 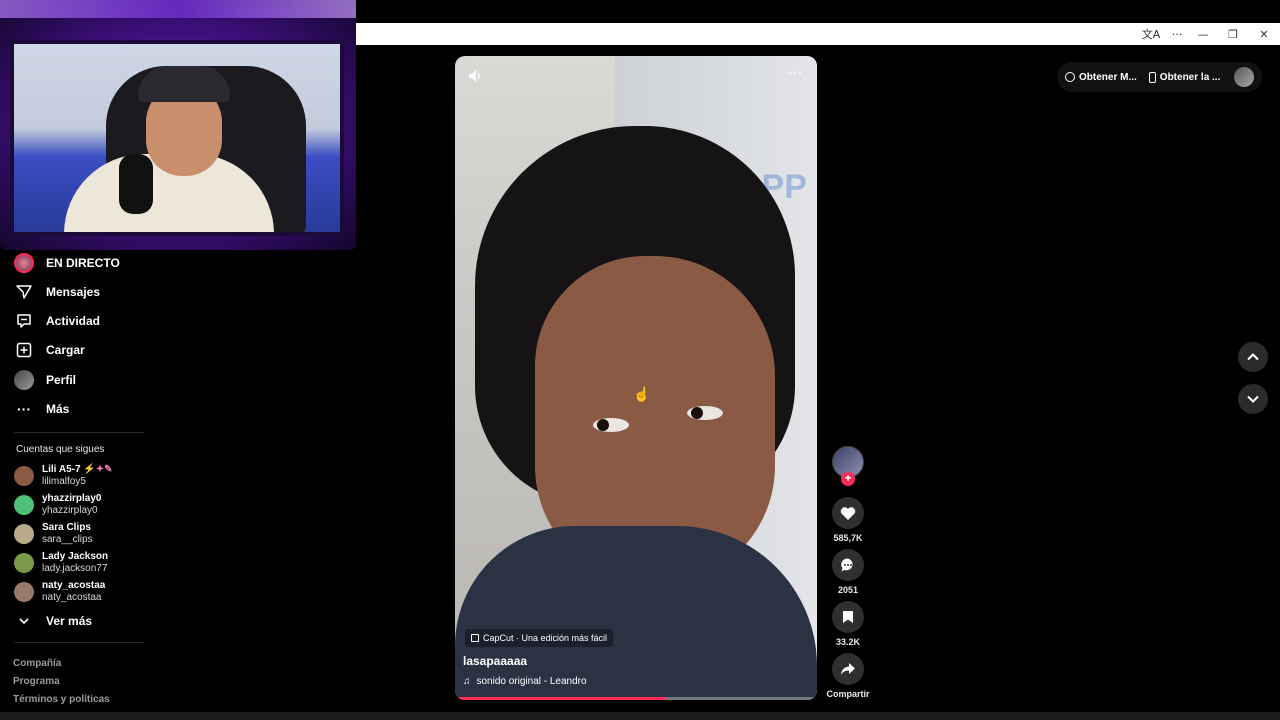 What do you see at coordinates (24, 380) in the screenshot?
I see `profile-avatar-icon` at bounding box center [24, 380].